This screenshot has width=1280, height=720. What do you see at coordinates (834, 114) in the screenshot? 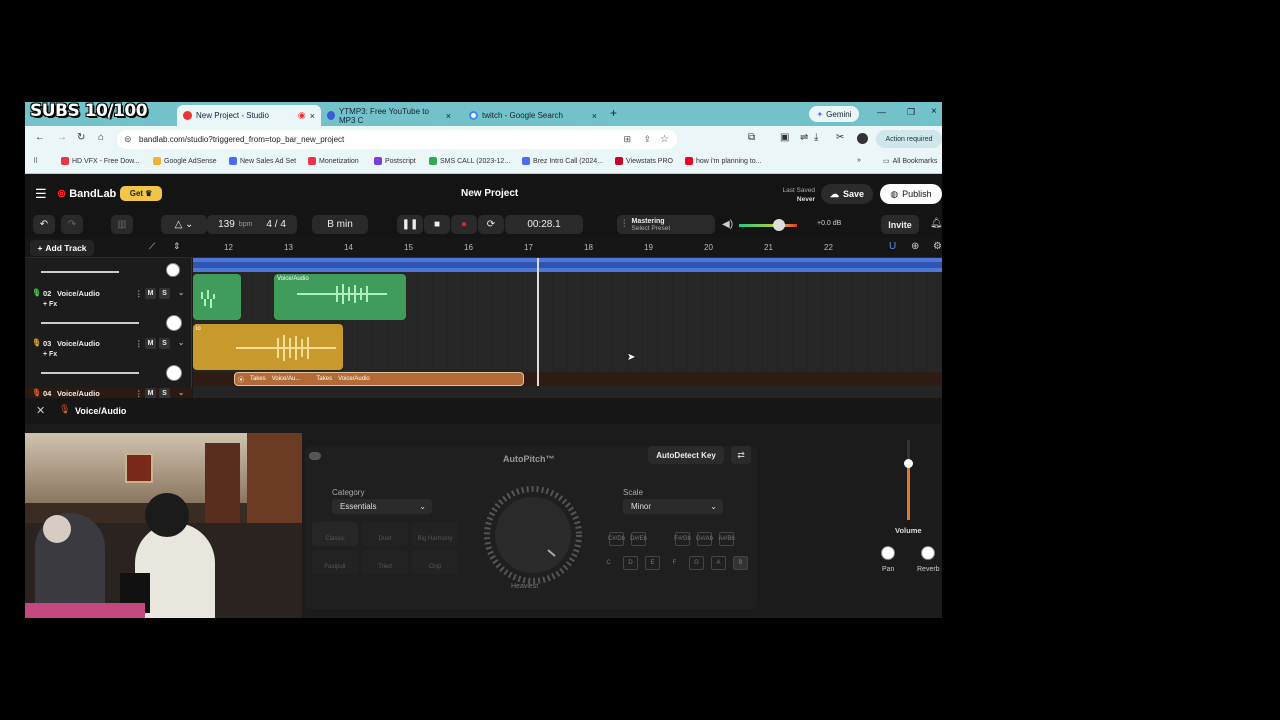
I see `gemini-button: ✦ Gemini` at bounding box center [834, 114].